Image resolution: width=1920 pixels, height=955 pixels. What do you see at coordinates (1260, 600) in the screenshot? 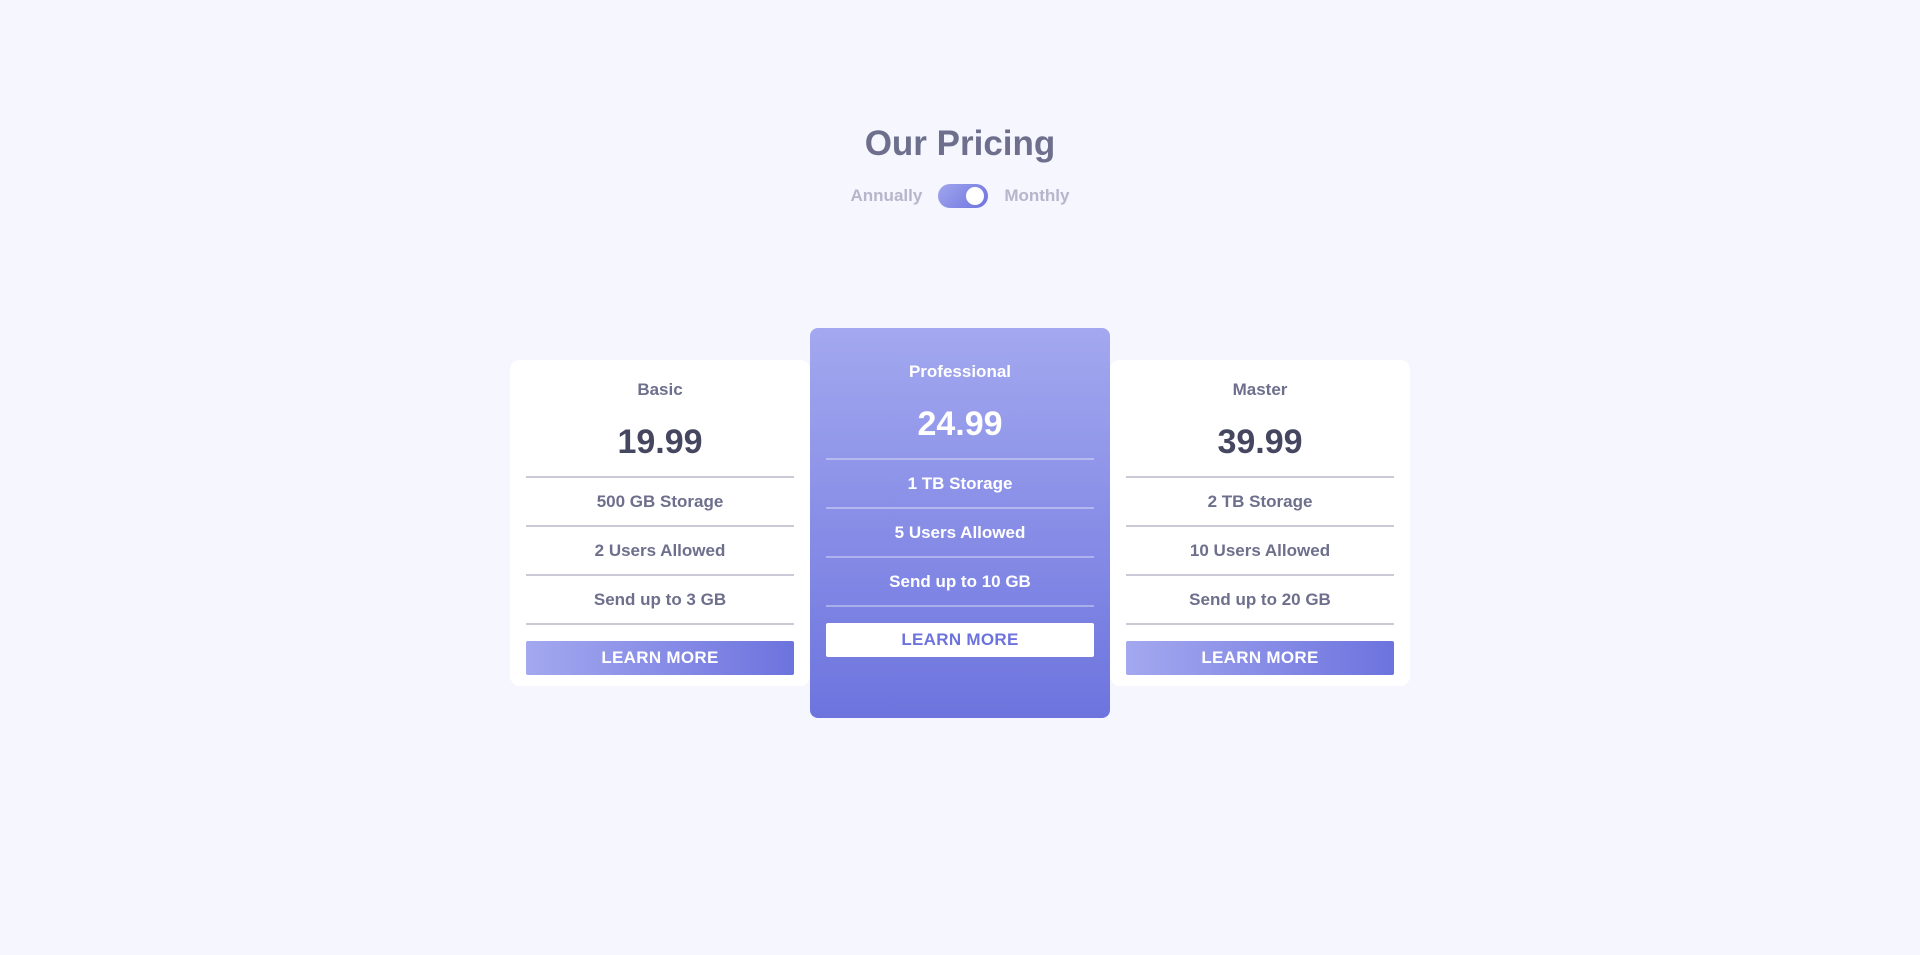
I see `feature-send-limit: Send up to 20 GB` at bounding box center [1260, 600].